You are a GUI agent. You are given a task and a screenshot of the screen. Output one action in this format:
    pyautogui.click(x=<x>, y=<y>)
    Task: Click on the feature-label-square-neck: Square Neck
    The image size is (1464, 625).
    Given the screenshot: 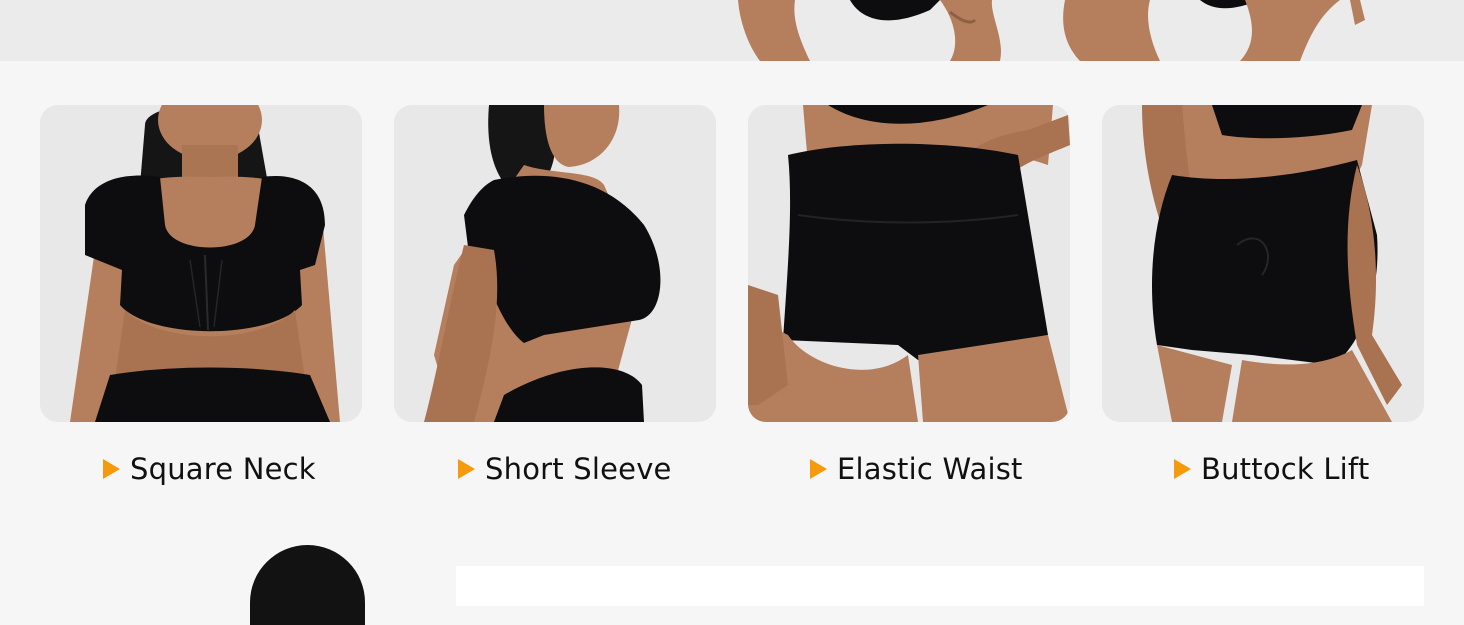 What is the action you would take?
    pyautogui.click(x=209, y=469)
    